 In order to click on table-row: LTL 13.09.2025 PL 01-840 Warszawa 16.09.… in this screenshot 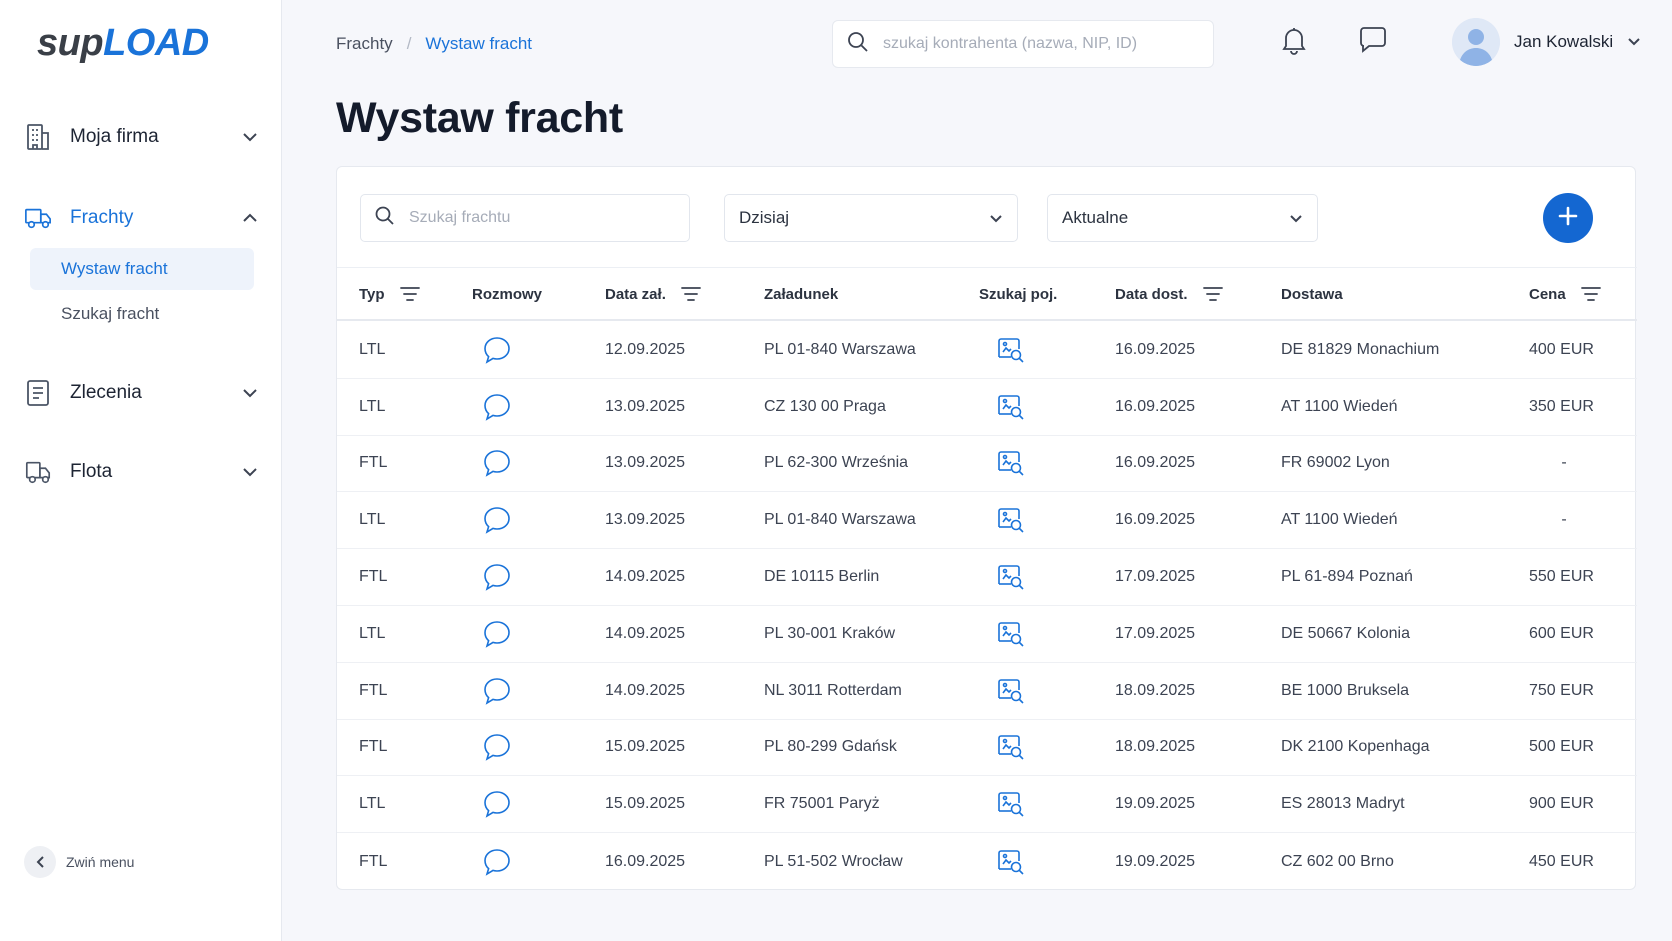, I will do `click(987, 521)`.